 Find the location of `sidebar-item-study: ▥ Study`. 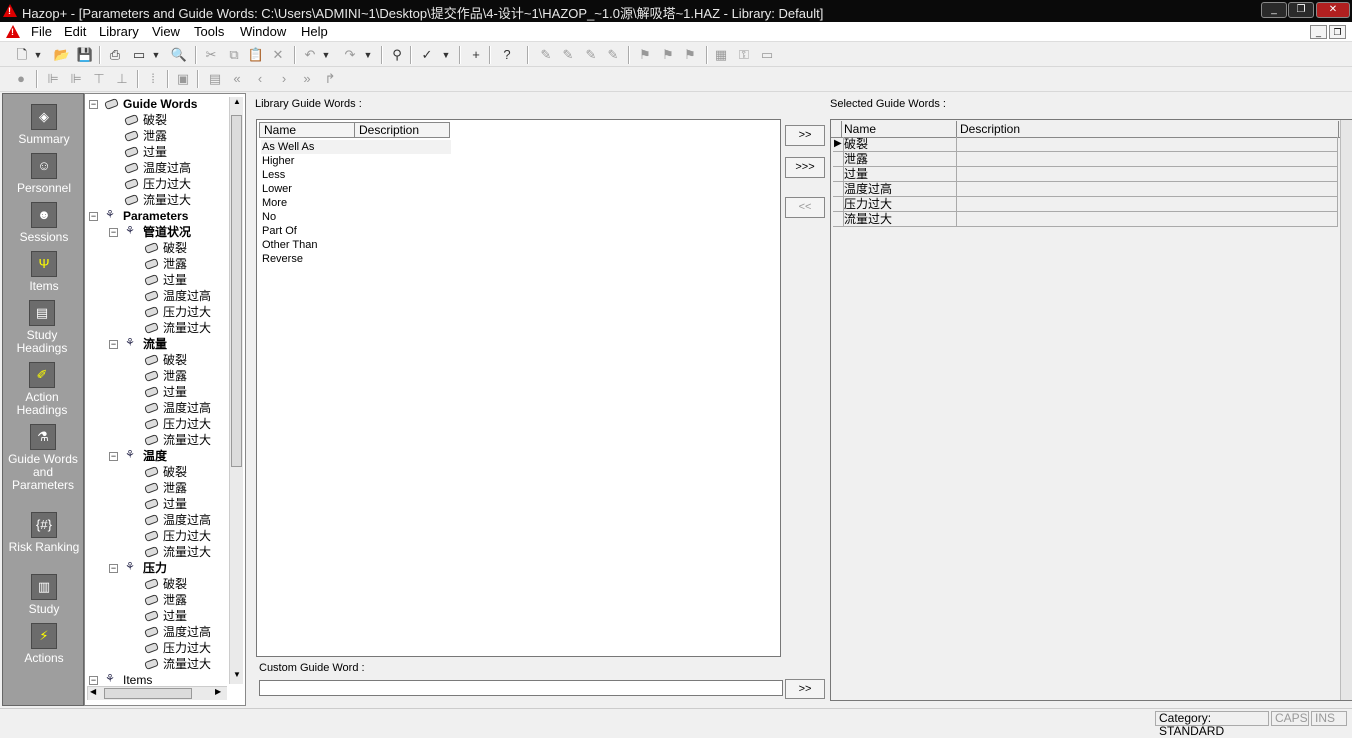

sidebar-item-study: ▥ Study is located at coordinates (44, 595).